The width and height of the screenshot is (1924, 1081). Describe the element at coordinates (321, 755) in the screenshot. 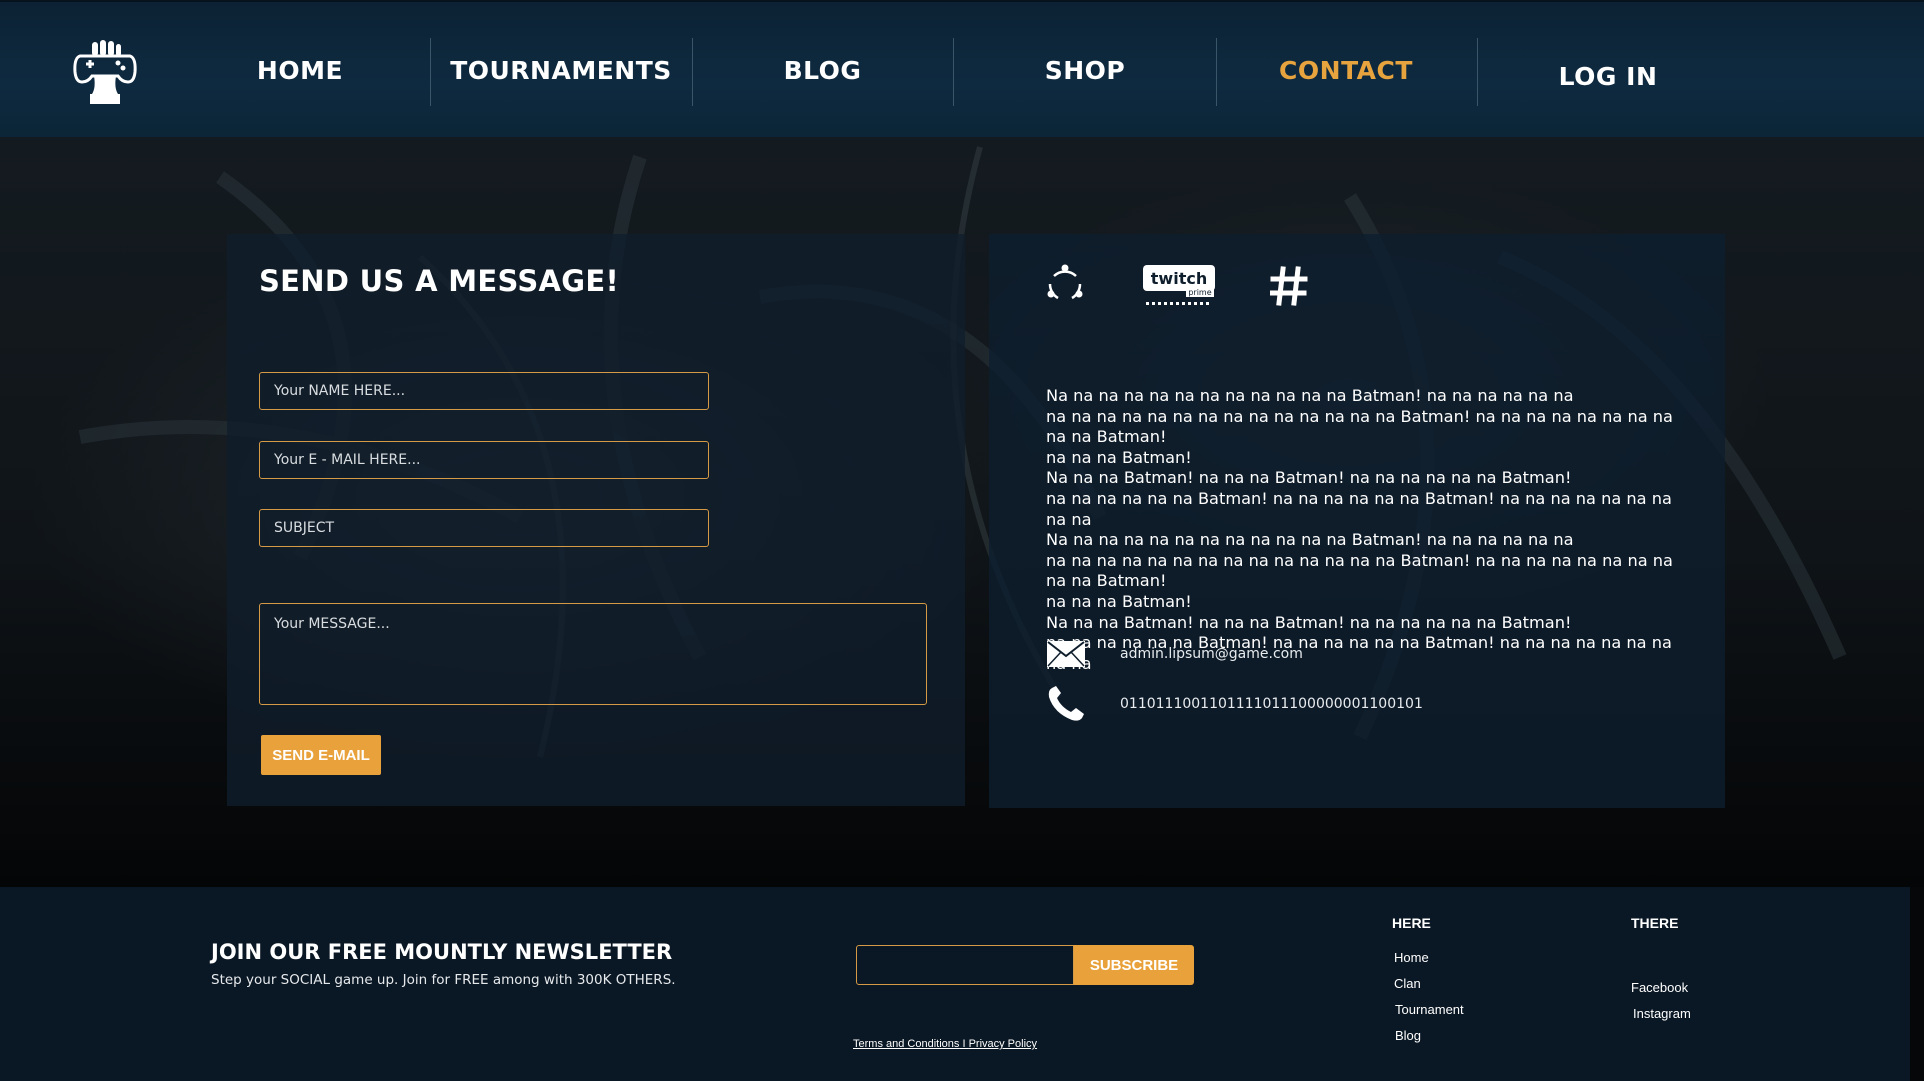

I see `send-email-button: SEND E-MAIL` at that location.